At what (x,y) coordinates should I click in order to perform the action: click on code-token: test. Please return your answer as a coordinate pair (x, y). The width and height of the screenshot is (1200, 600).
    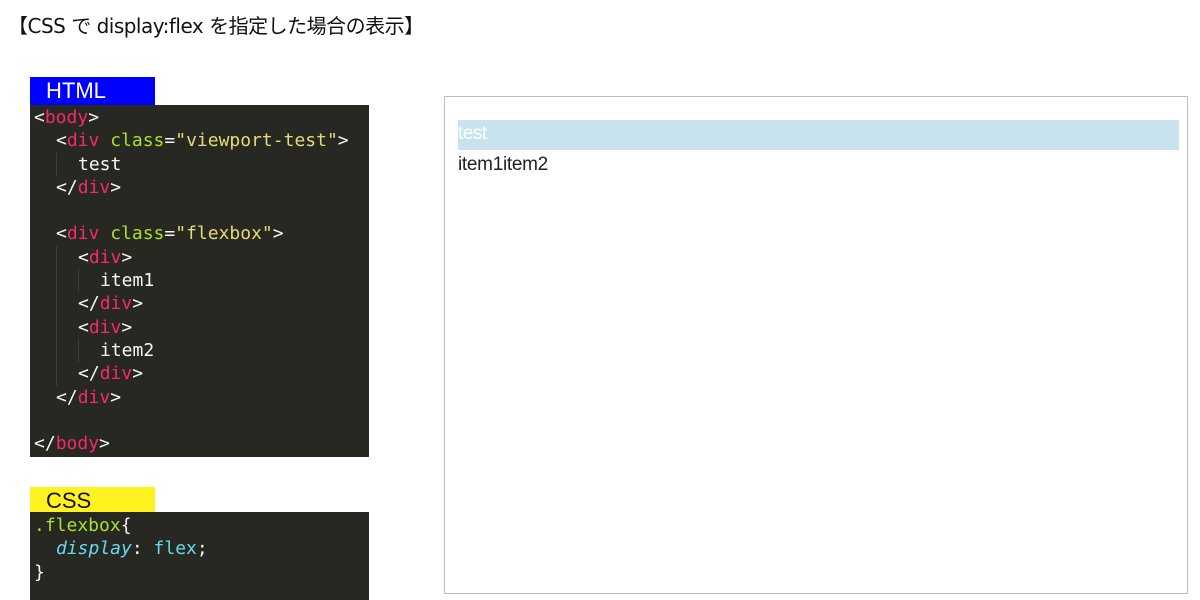
    Looking at the image, I should click on (100, 164).